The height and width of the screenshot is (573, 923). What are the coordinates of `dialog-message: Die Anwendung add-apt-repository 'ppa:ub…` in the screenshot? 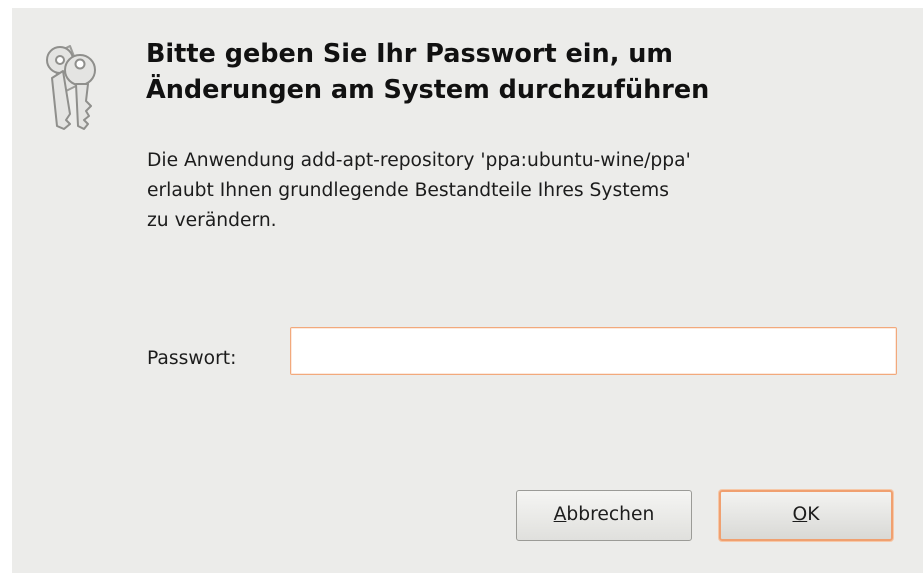 It's located at (419, 190).